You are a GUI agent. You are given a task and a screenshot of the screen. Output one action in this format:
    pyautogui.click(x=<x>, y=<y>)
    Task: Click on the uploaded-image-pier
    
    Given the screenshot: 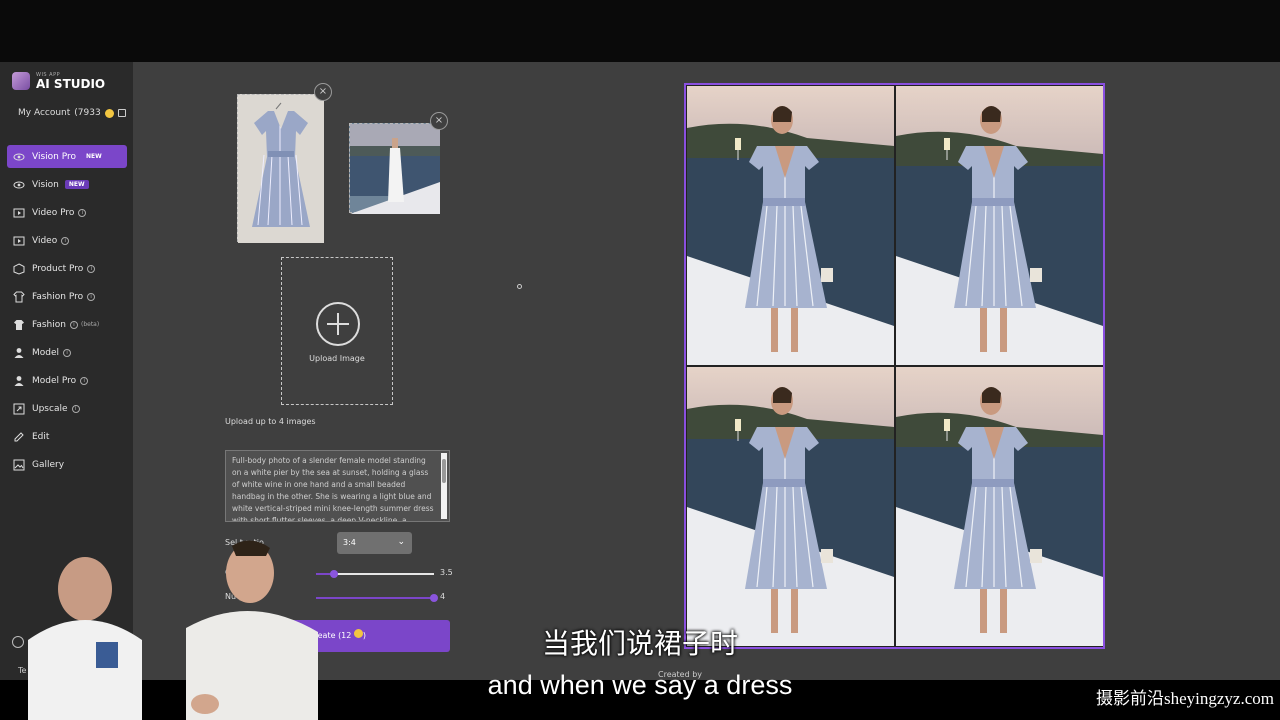 What is the action you would take?
    pyautogui.click(x=394, y=168)
    